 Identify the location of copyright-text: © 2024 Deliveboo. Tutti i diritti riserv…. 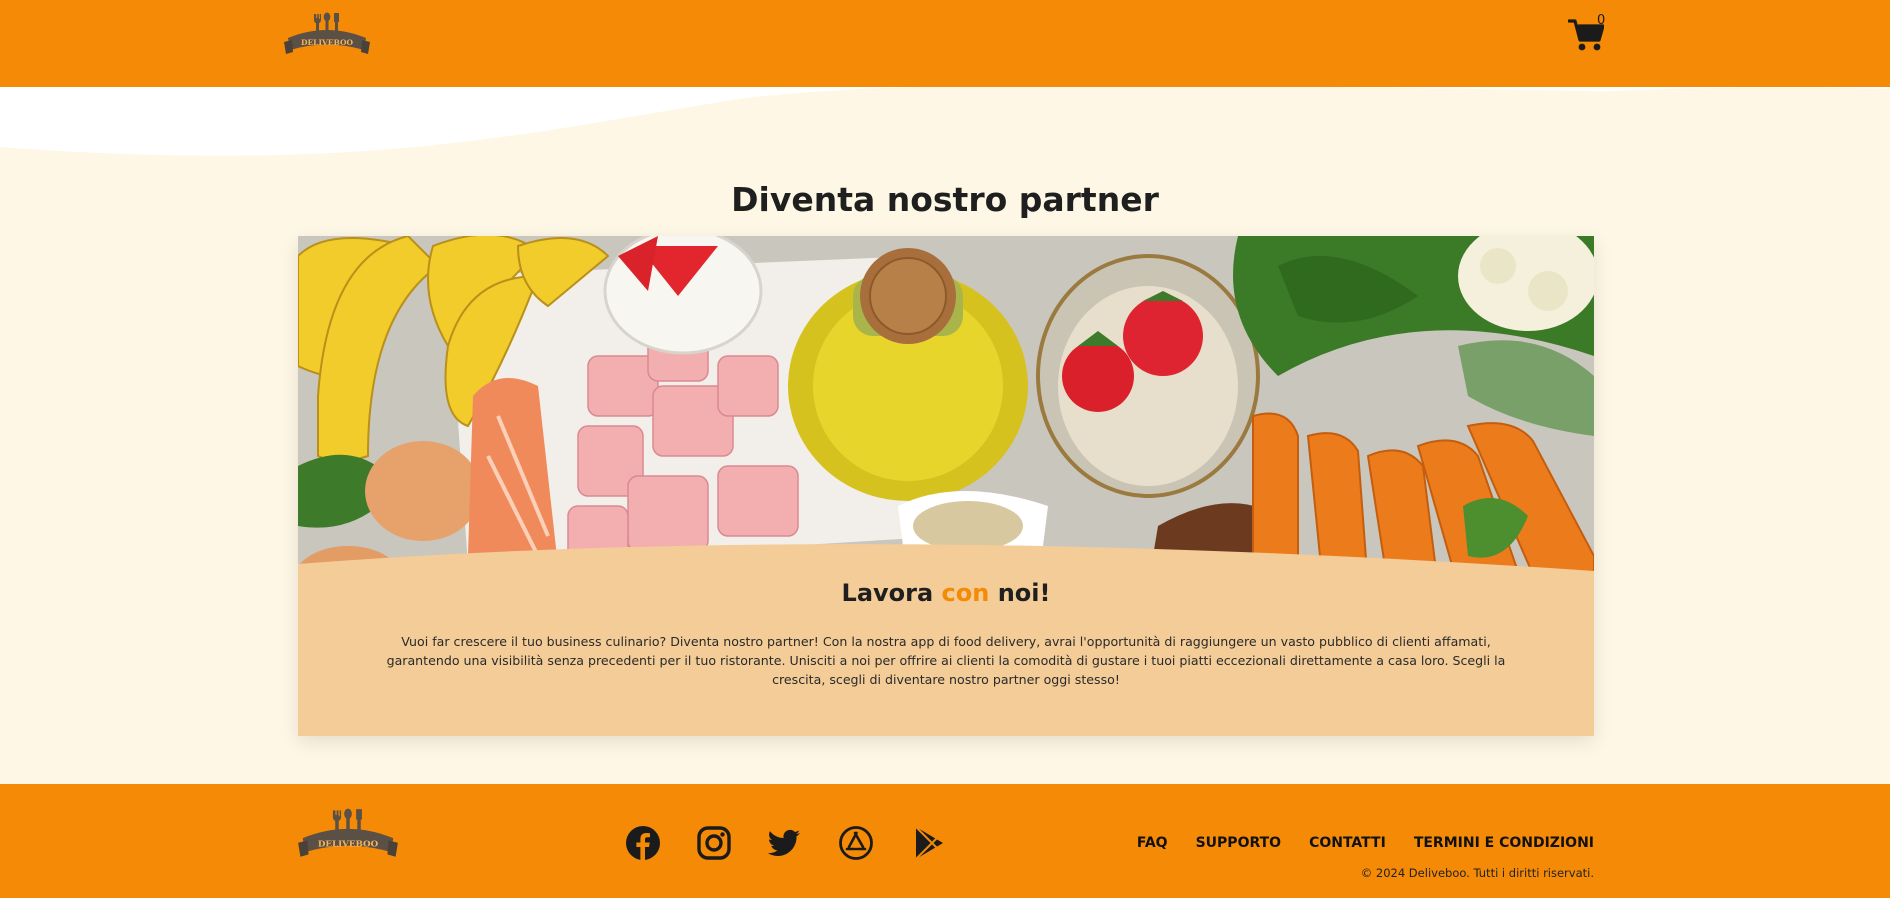
(1477, 873).